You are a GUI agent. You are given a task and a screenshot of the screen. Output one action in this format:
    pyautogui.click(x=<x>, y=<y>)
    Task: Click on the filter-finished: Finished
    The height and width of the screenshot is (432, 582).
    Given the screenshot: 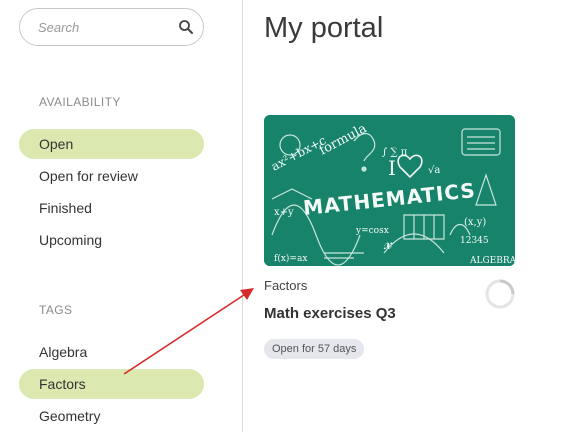 What is the action you would take?
    pyautogui.click(x=111, y=208)
    